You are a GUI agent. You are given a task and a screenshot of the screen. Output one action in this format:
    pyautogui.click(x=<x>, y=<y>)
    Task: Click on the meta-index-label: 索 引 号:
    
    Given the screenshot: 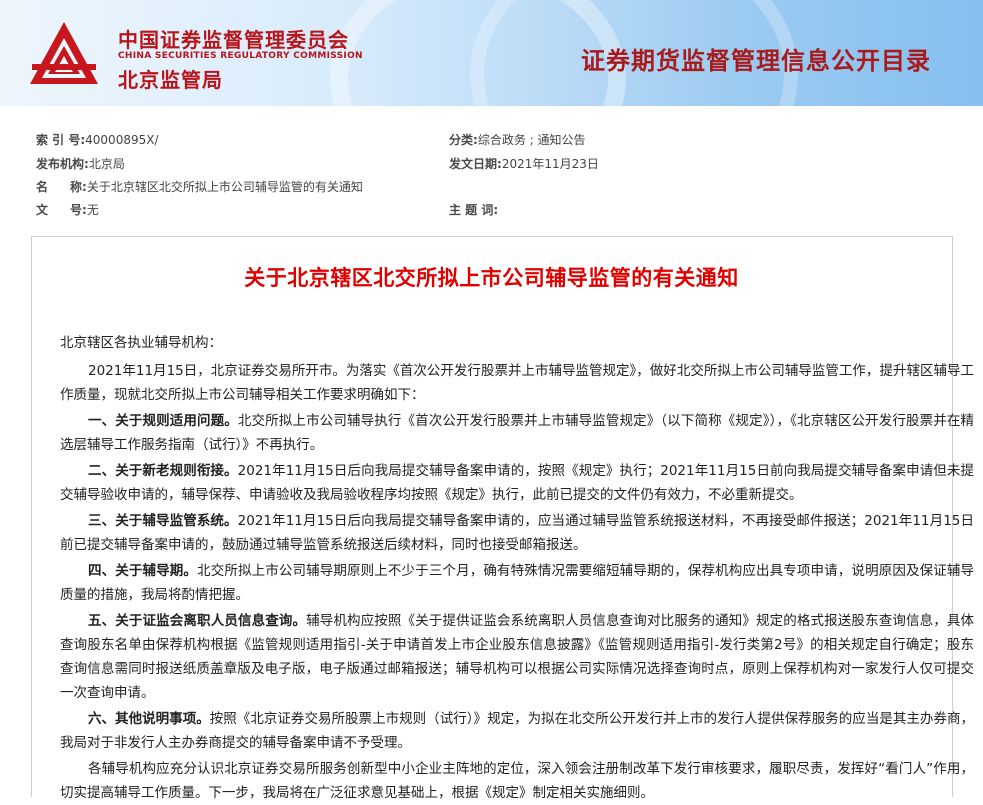 What is the action you would take?
    pyautogui.click(x=61, y=140)
    